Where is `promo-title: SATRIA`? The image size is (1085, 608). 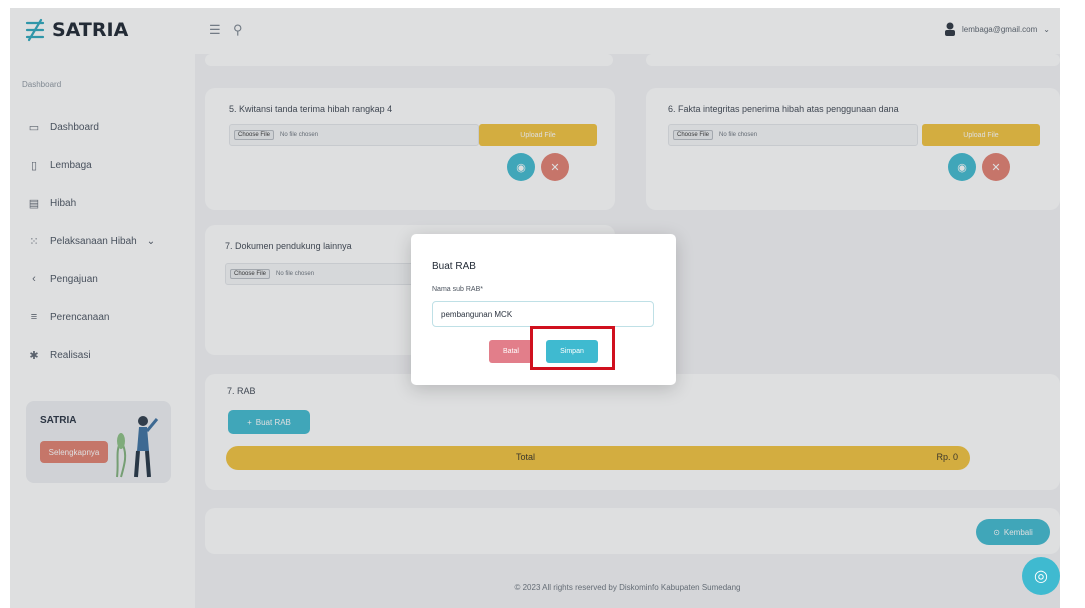 promo-title: SATRIA is located at coordinates (58, 420).